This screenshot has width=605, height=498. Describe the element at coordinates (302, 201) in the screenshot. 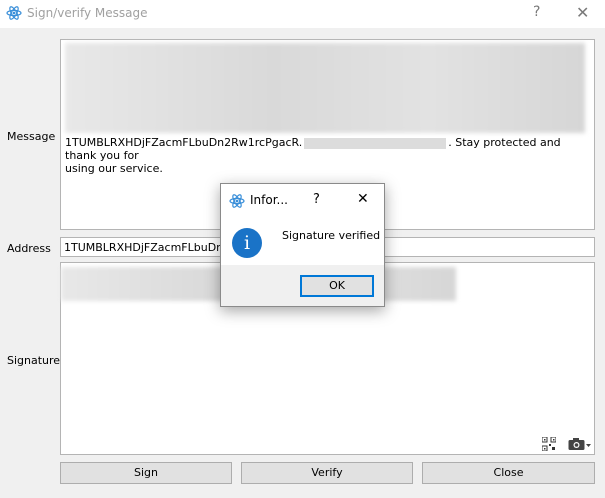

I see `dialog-titlebar: Infor... ? ✕` at that location.